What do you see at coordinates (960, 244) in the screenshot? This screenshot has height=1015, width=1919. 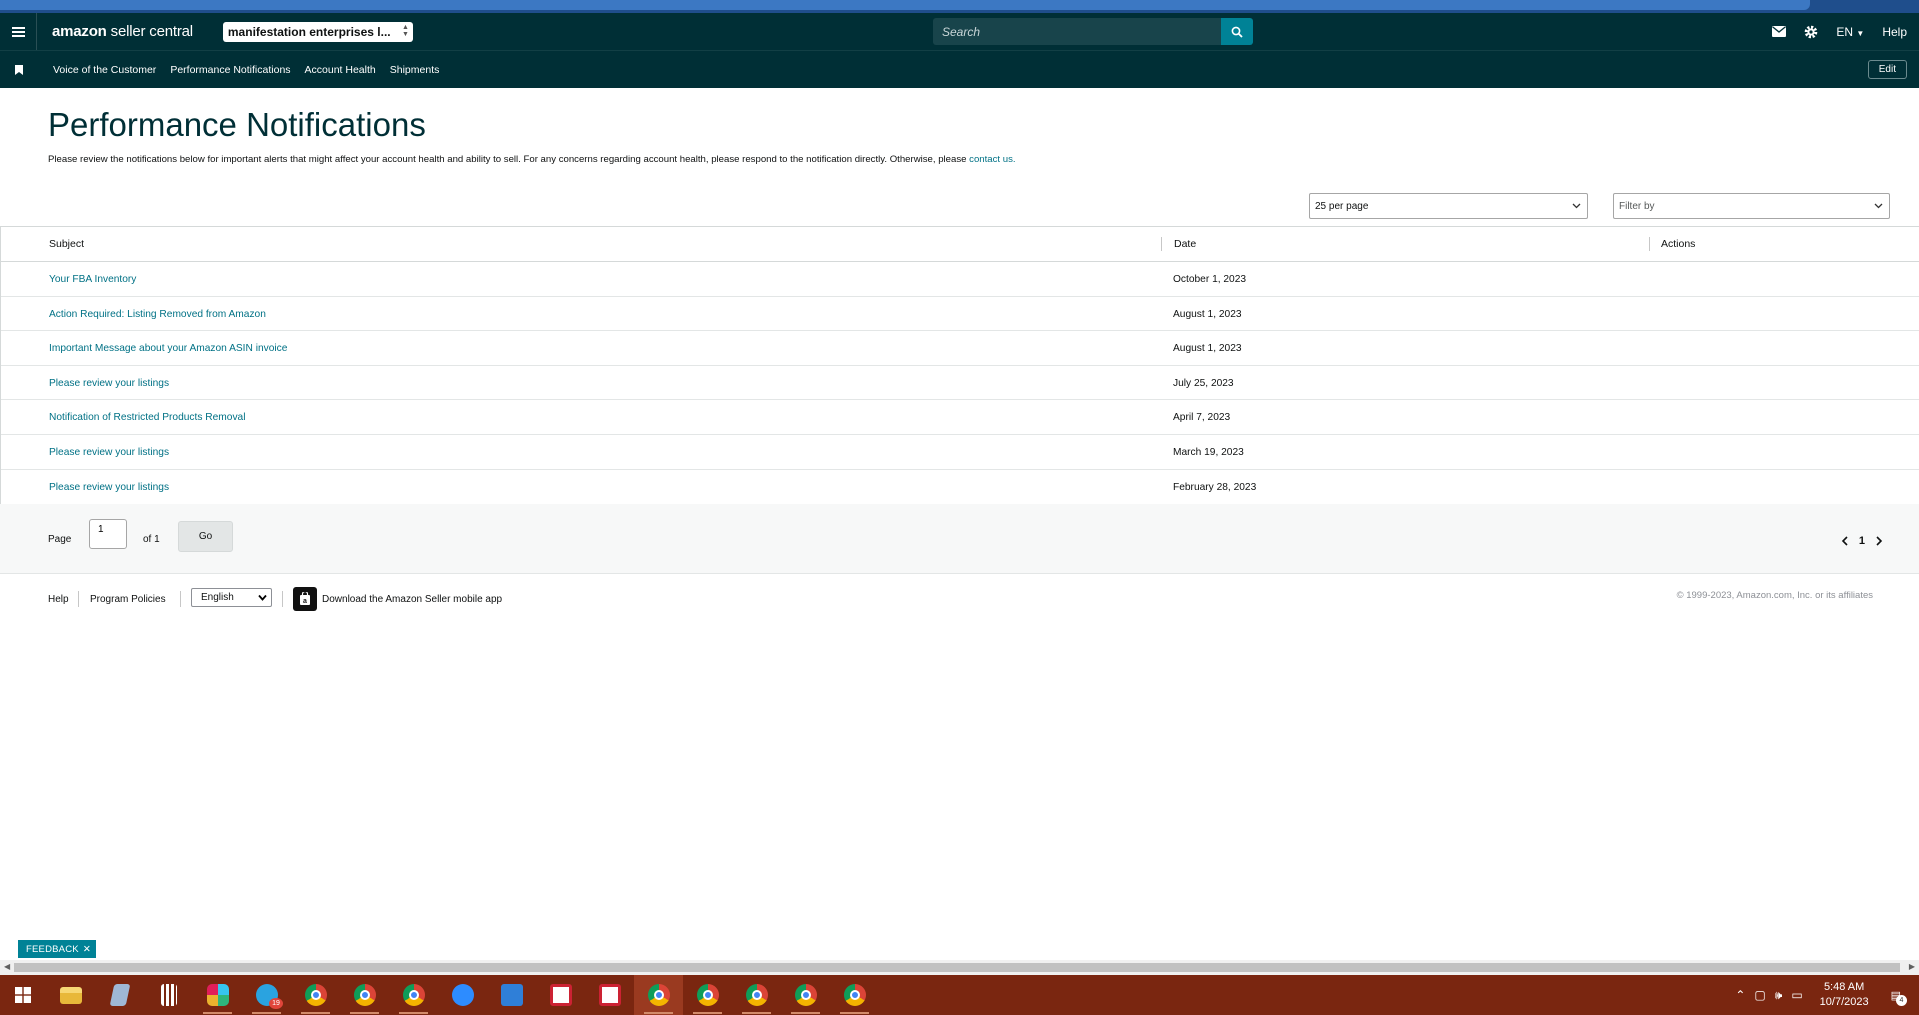 I see `table-header: Subject Date Actions` at bounding box center [960, 244].